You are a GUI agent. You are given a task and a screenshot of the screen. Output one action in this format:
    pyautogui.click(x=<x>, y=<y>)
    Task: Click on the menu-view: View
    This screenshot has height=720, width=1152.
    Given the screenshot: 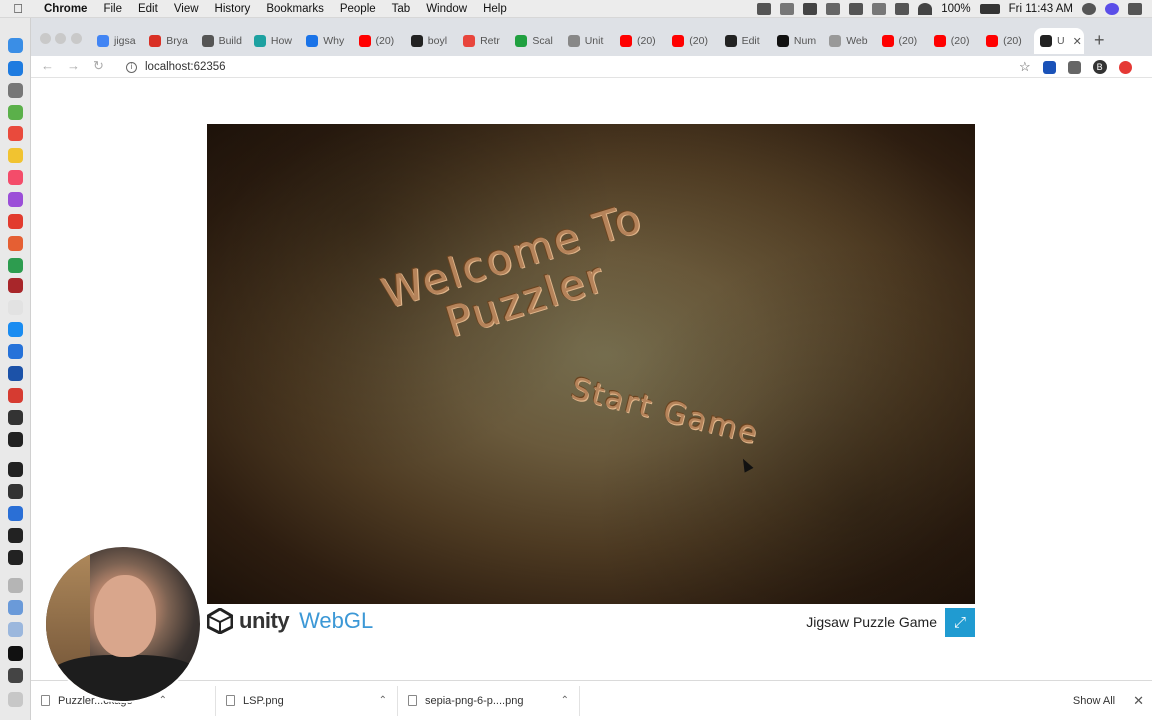 What is the action you would take?
    pyautogui.click(x=186, y=9)
    